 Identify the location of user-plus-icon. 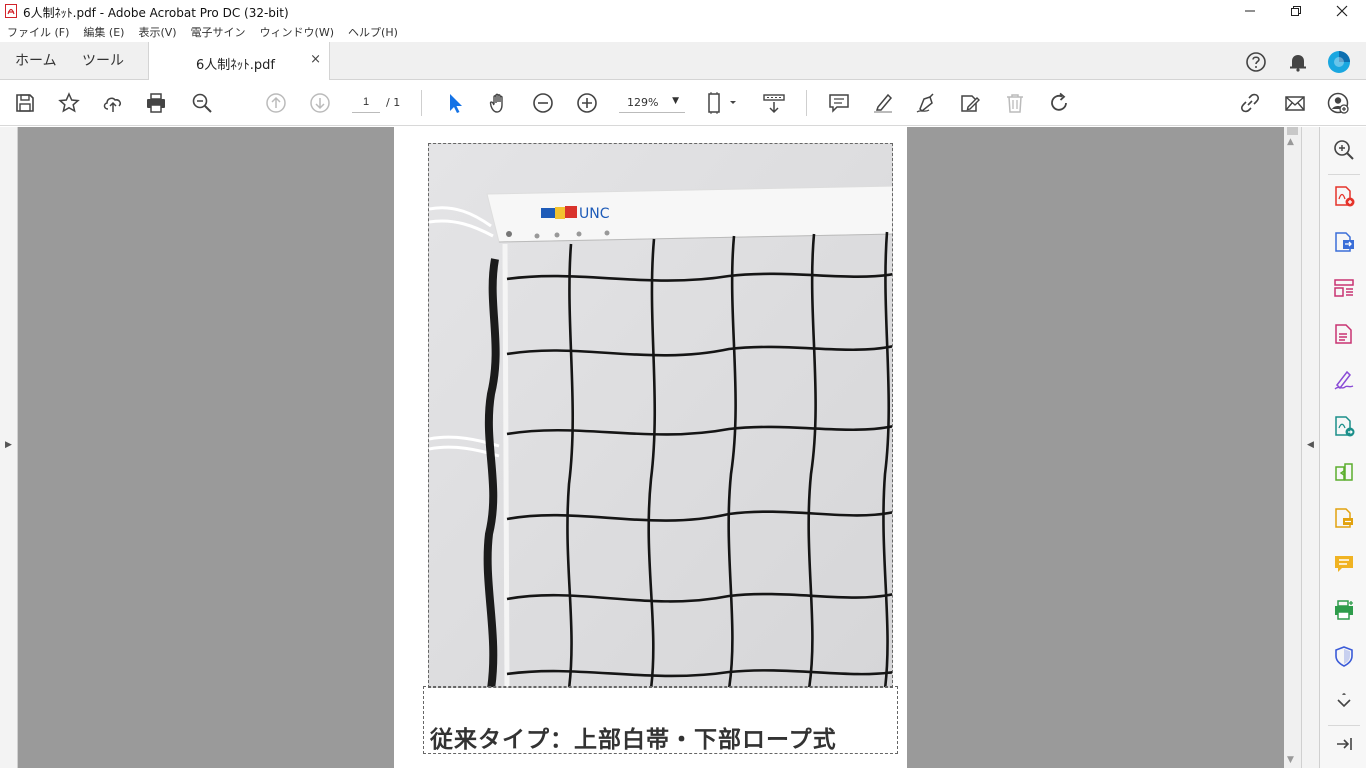
(1338, 103).